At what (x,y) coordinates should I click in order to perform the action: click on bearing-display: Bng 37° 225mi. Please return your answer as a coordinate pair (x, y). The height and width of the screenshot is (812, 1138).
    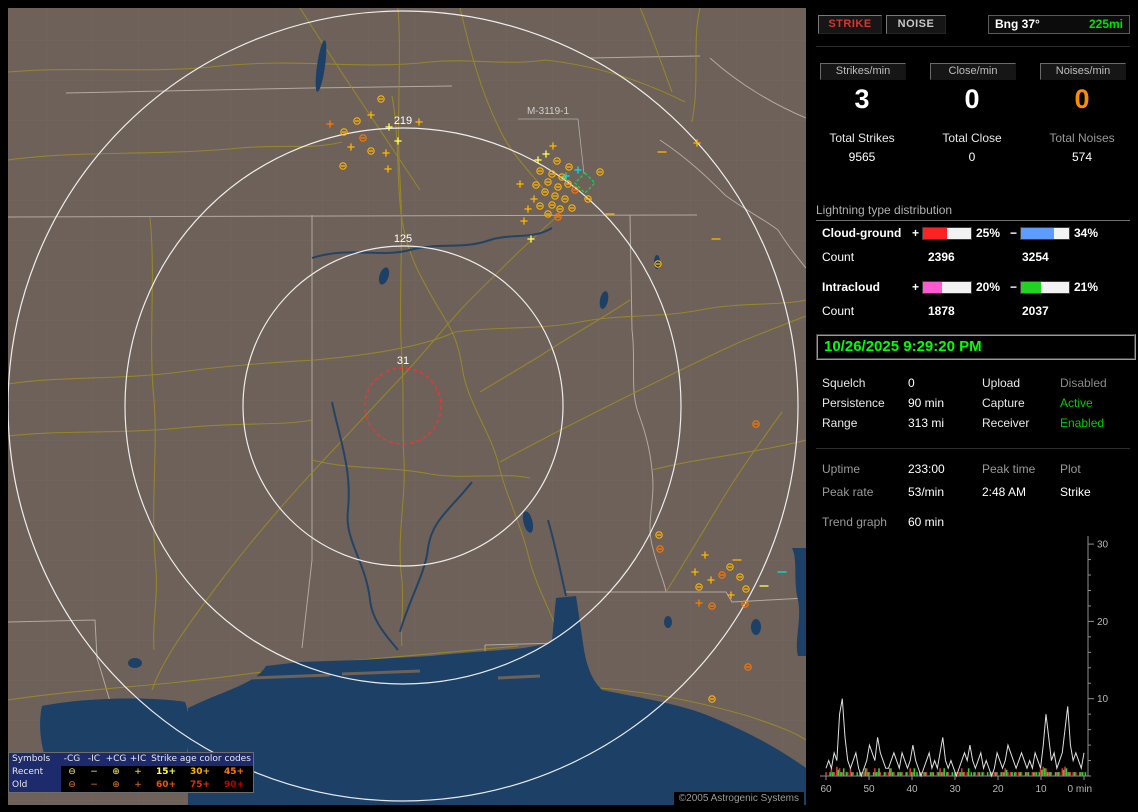
    Looking at the image, I should click on (1059, 24).